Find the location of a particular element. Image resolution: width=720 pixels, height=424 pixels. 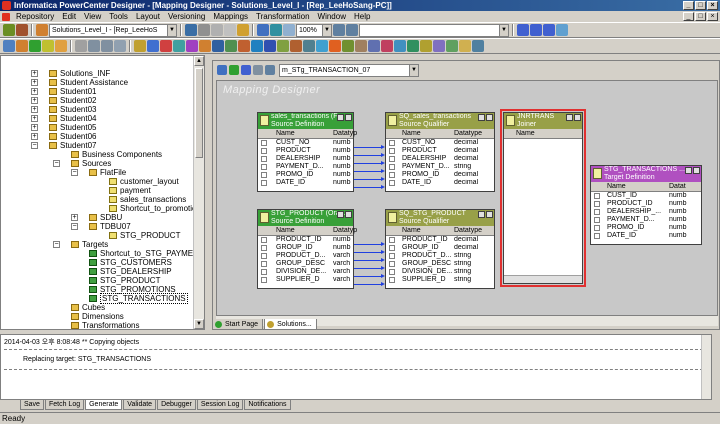

undo-icon is located at coordinates (263, 30).